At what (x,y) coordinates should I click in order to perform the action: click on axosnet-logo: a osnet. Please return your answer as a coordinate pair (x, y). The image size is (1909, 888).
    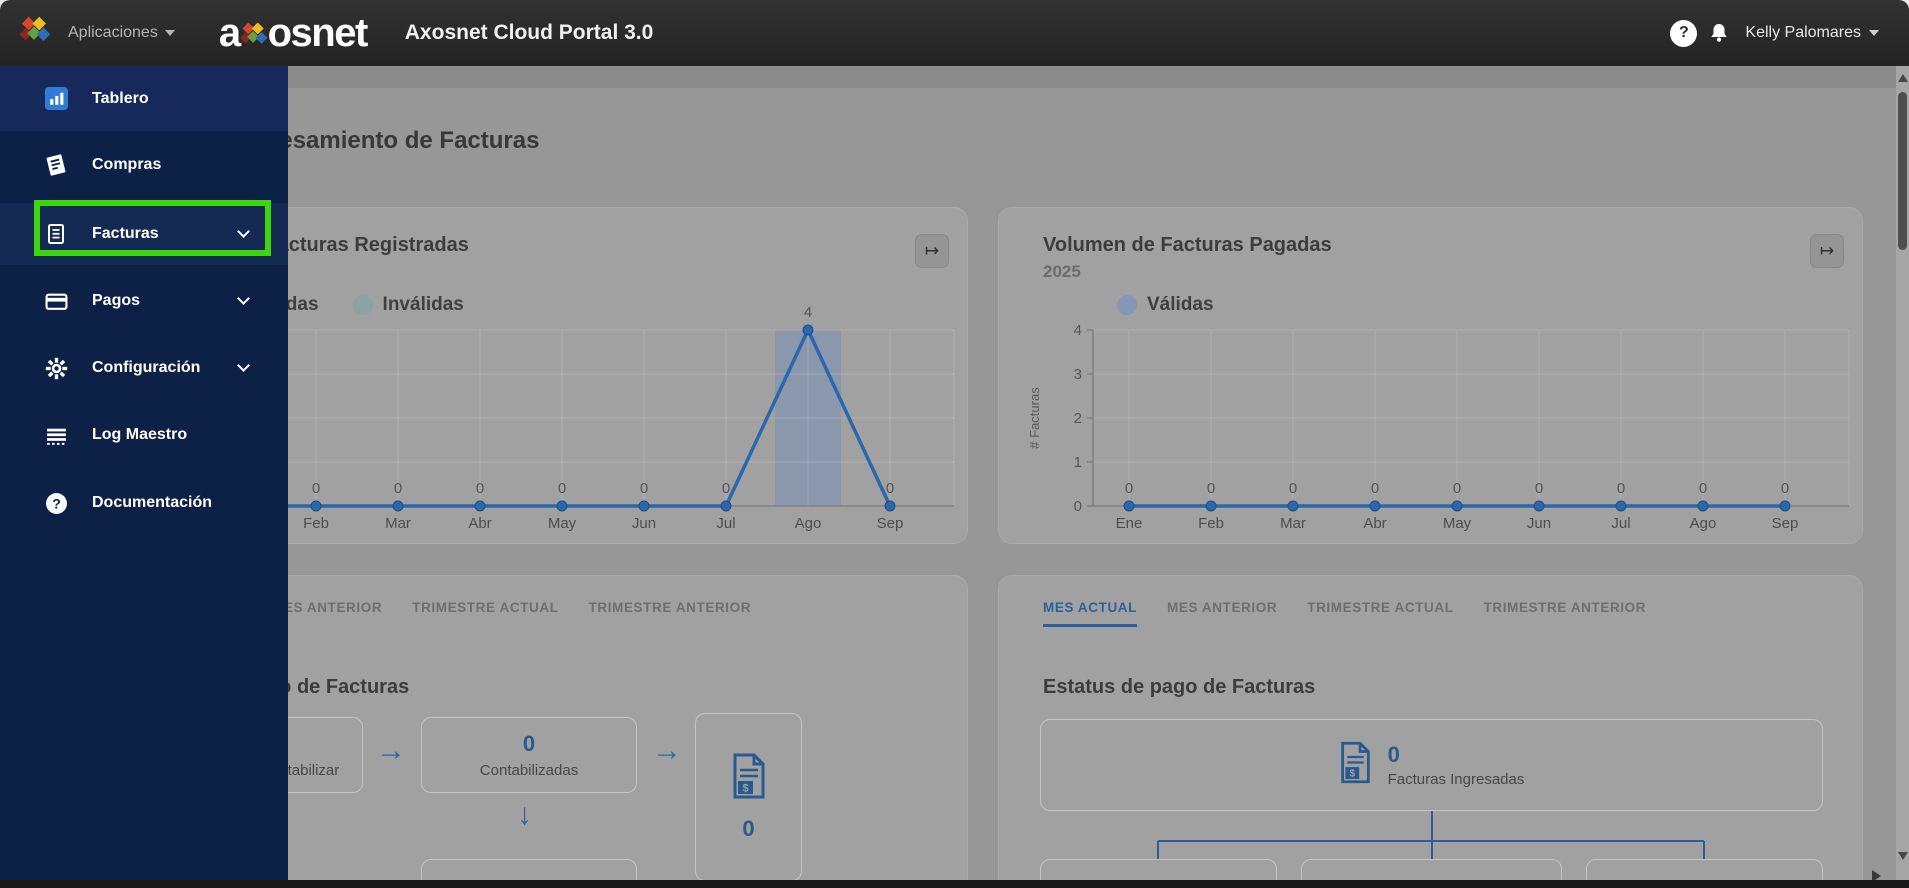
    Looking at the image, I should click on (293, 33).